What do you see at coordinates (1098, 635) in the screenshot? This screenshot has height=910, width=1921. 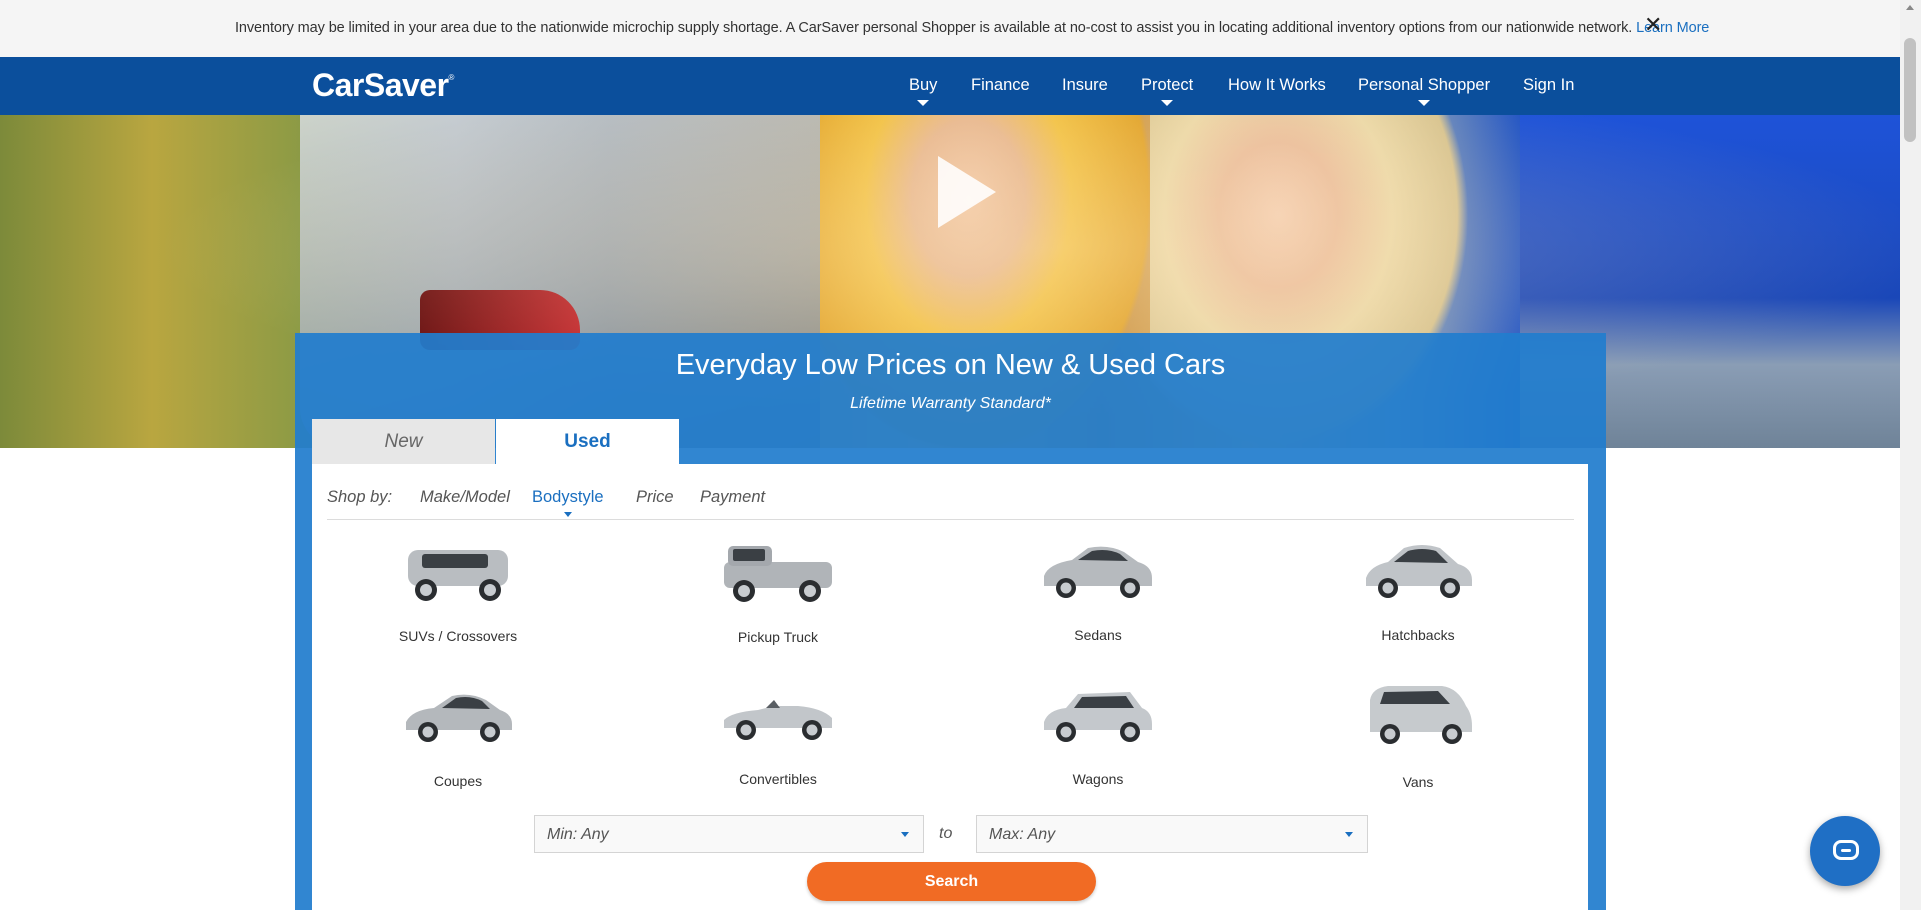 I see `bodystyle-label: Sedans` at bounding box center [1098, 635].